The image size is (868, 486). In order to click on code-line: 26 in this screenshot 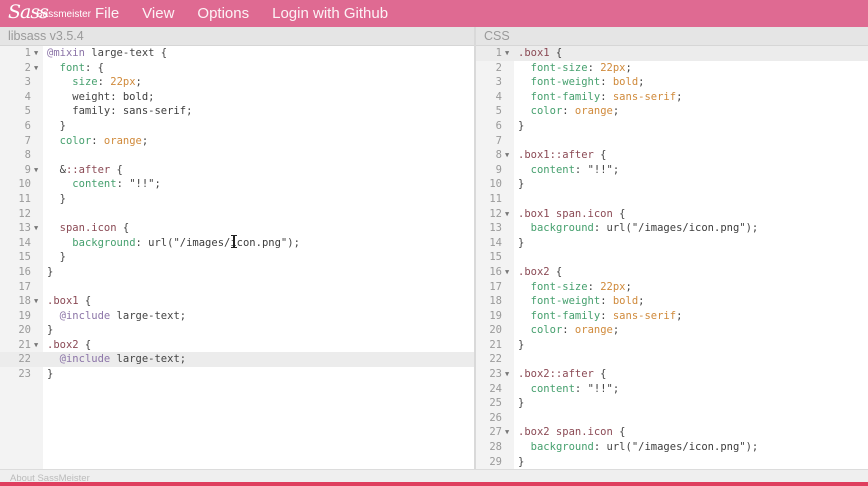, I will do `click(672, 418)`.